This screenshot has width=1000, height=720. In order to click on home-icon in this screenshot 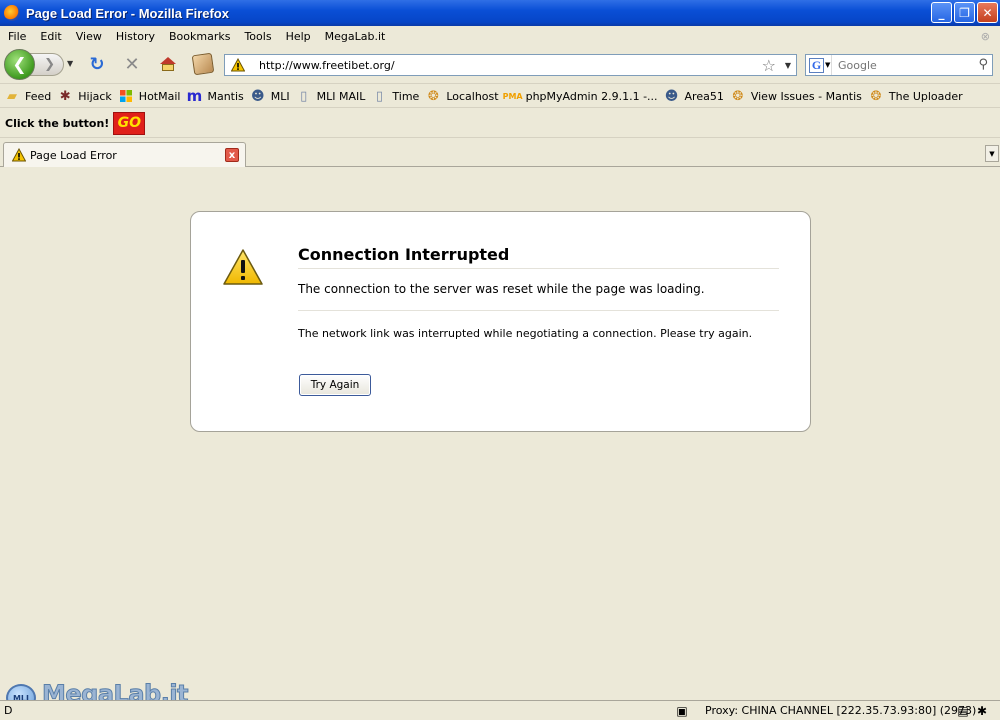, I will do `click(168, 64)`.